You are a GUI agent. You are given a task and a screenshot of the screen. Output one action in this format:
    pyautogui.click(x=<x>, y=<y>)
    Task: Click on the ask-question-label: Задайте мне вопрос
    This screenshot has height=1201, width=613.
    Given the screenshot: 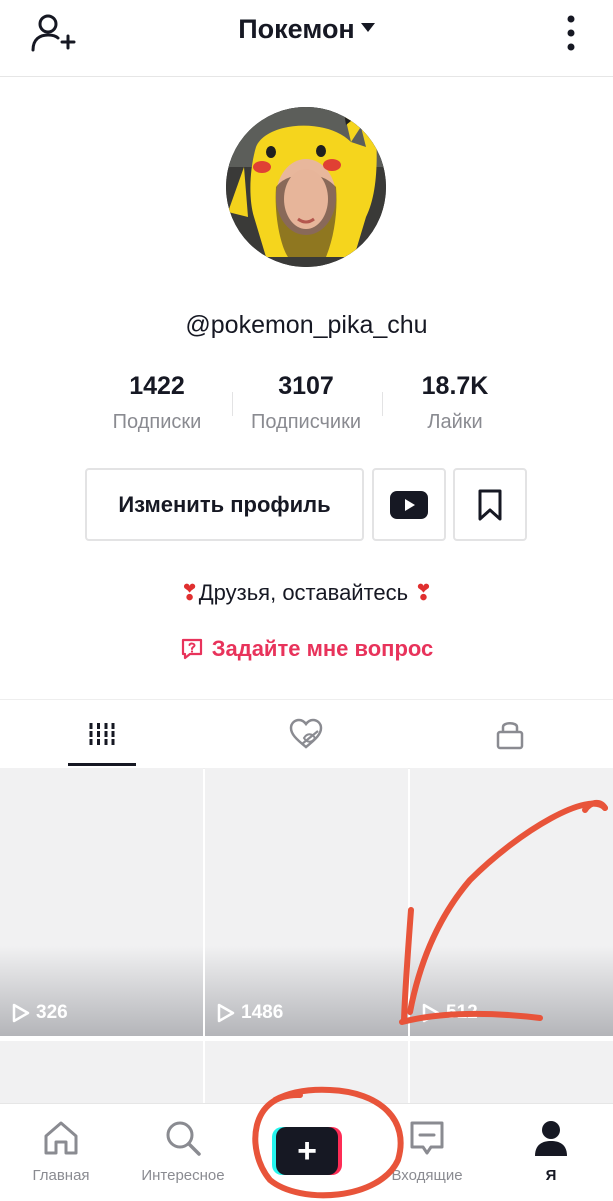 What is the action you would take?
    pyautogui.click(x=322, y=648)
    